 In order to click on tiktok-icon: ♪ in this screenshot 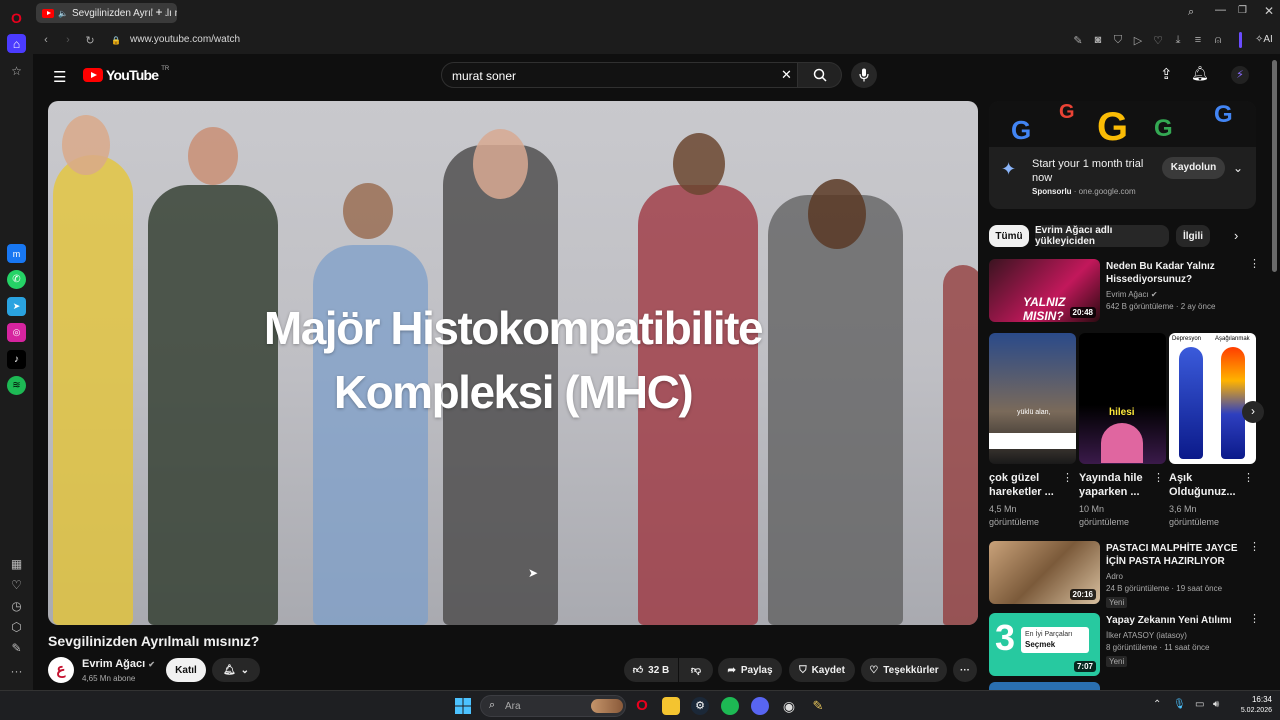, I will do `click(16, 359)`.